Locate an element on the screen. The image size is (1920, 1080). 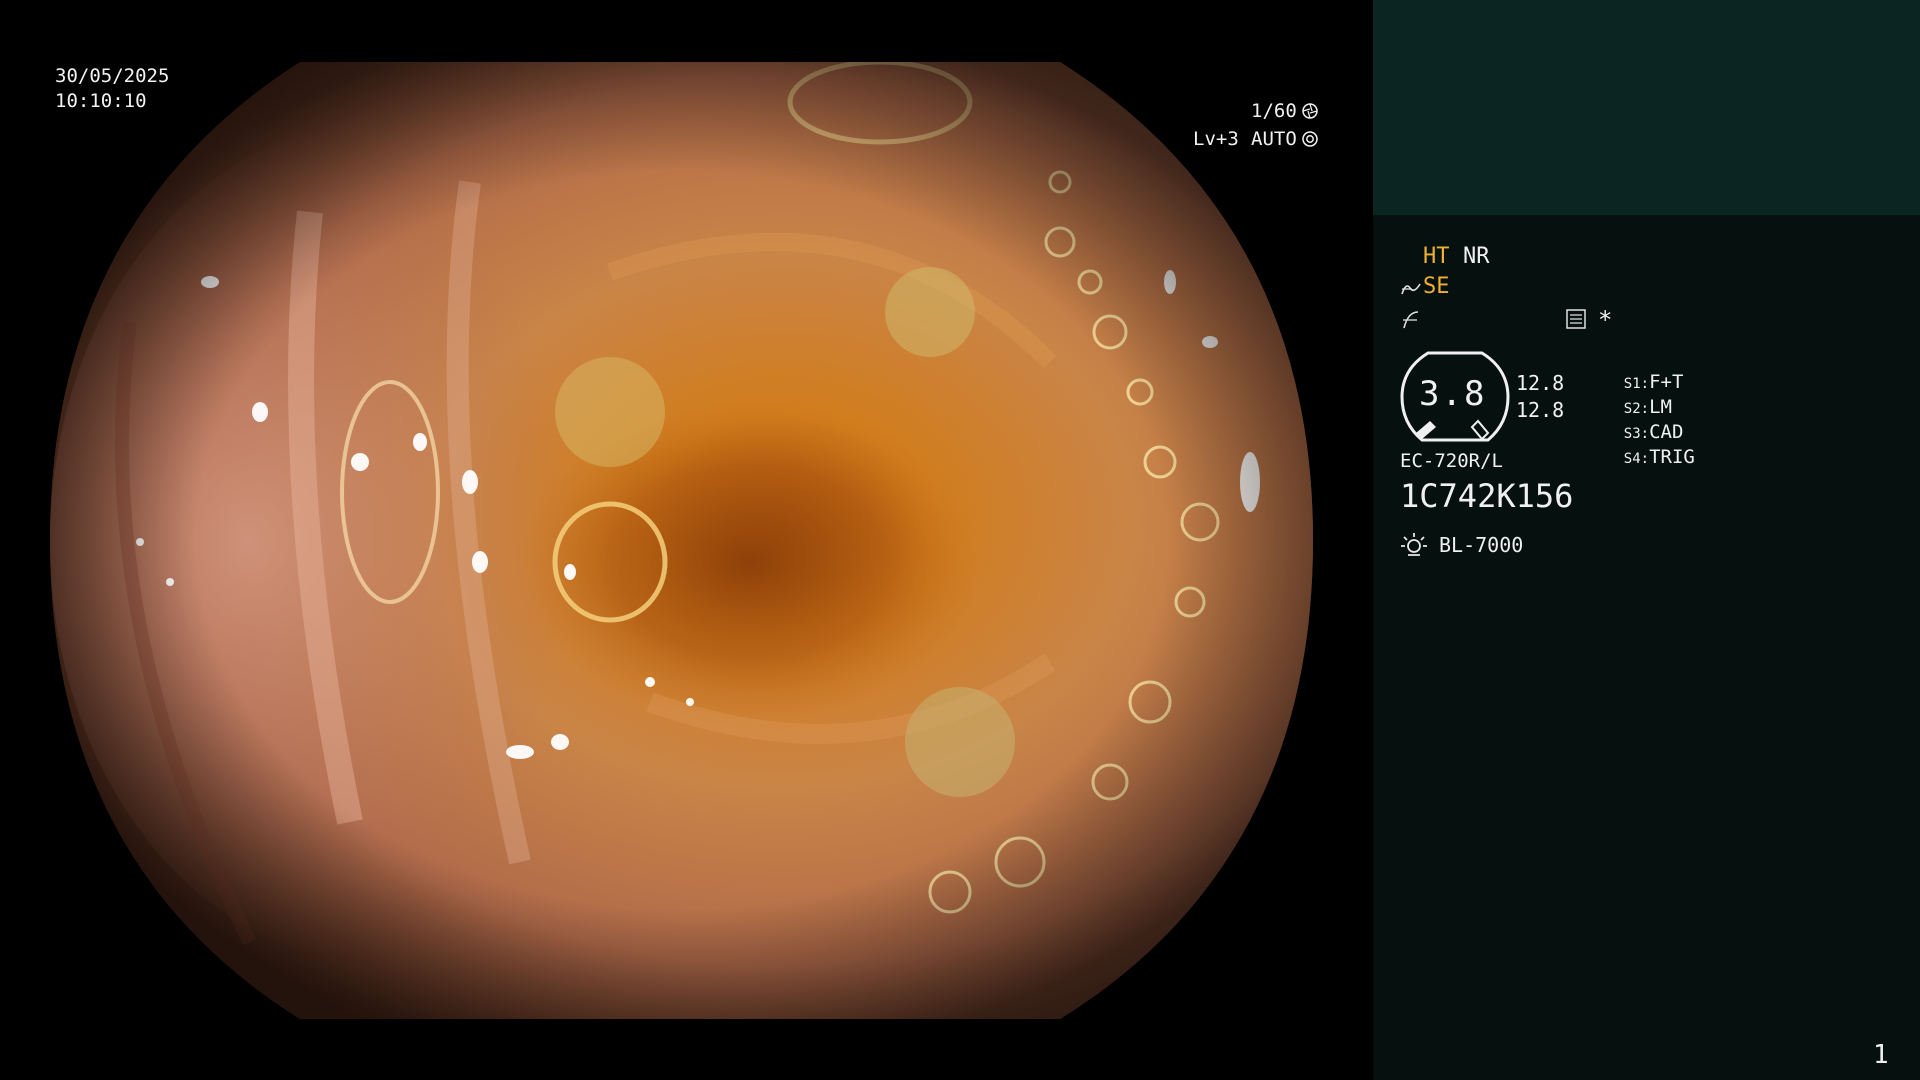
enhance-curve-icon is located at coordinates (1411, 289).